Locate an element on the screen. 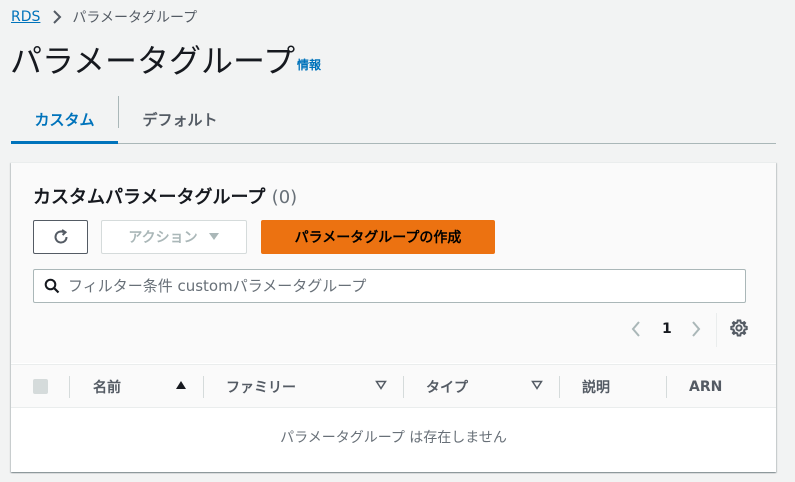  create-parameter-group-button: パラメータグループの作成 is located at coordinates (378, 237).